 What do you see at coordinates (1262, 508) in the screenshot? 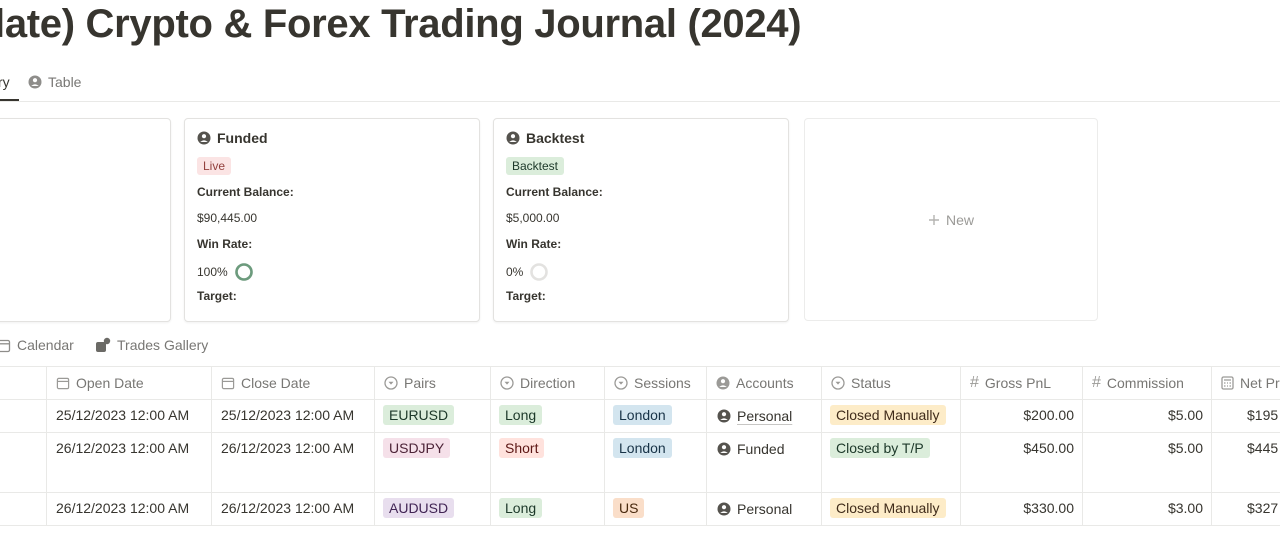
I see `net-profit-cell: $327` at bounding box center [1262, 508].